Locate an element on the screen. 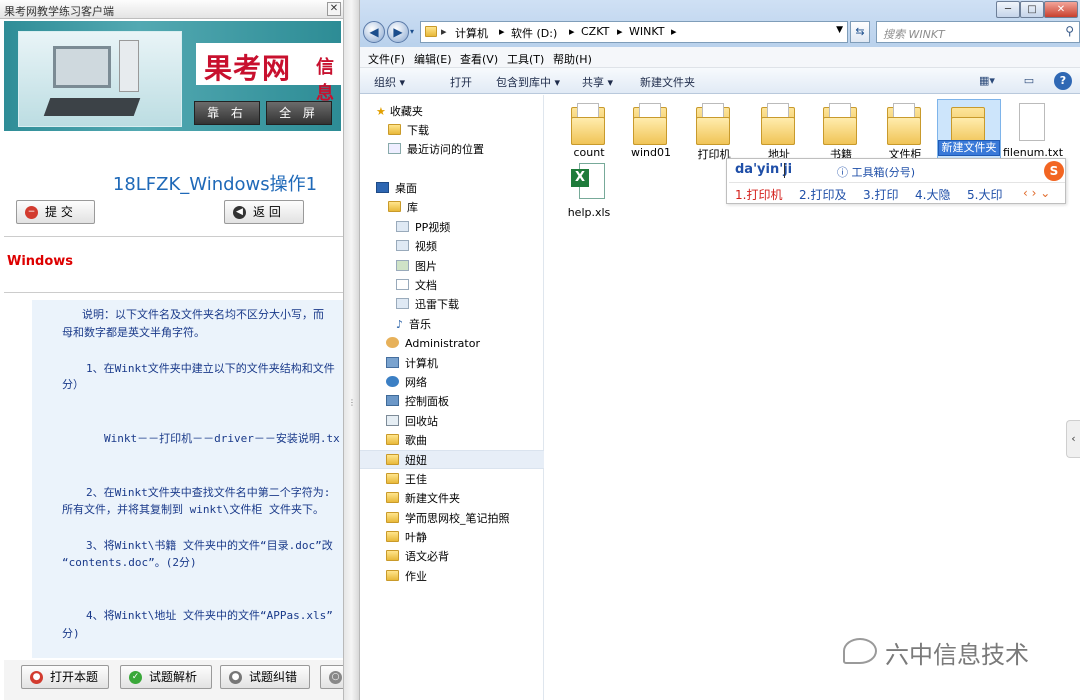 The image size is (1080, 700). side-collapse-icon: ‹ is located at coordinates (1073, 439).